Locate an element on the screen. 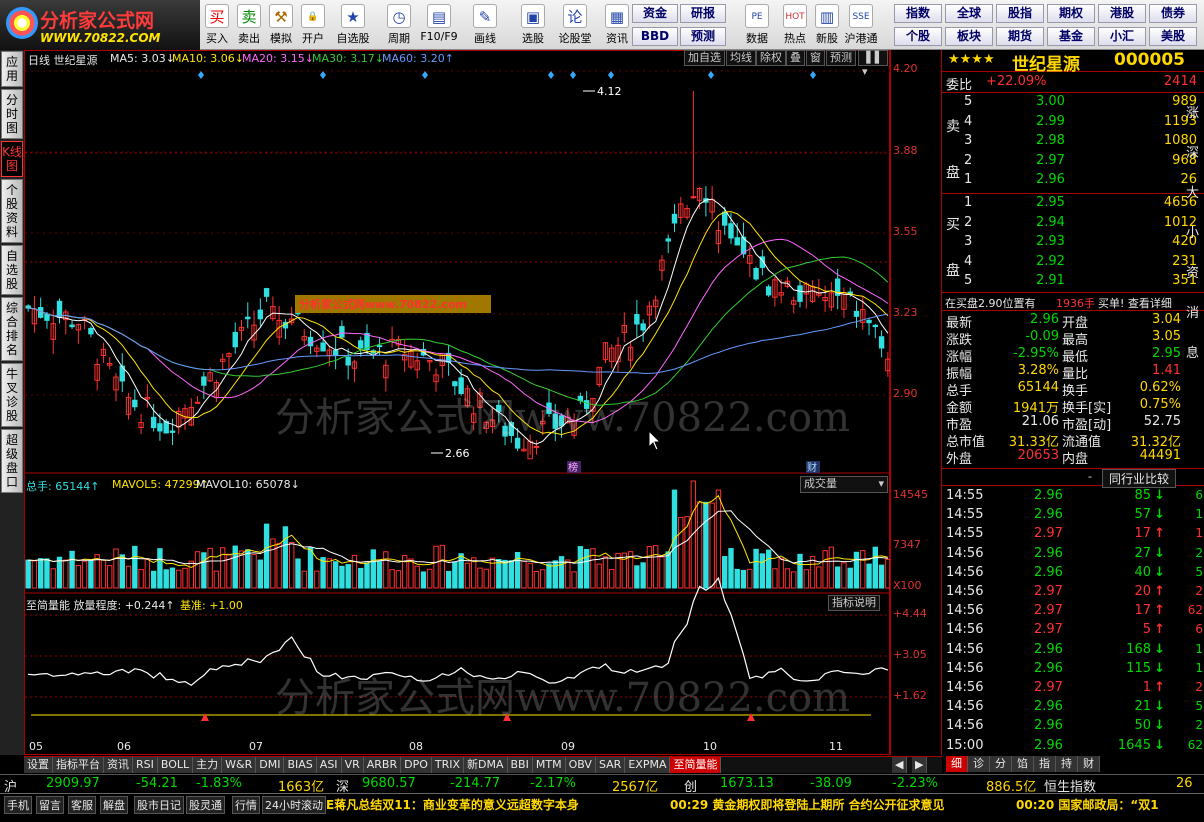 This screenshot has height=822, width=1204. add-watchlist-button: 加自选 is located at coordinates (704, 58).